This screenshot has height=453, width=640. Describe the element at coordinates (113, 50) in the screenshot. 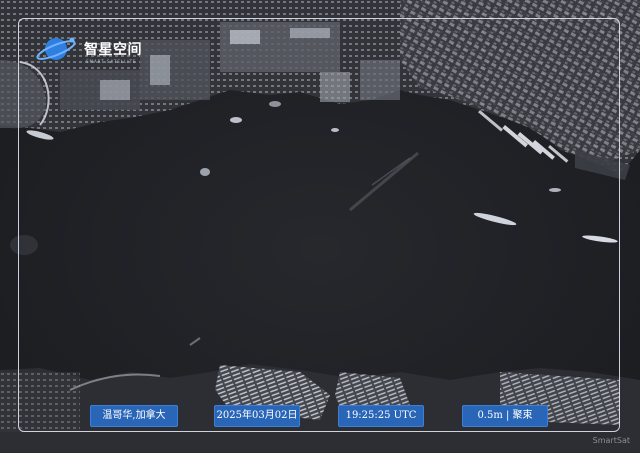

I see `brand-name: 智星空间` at that location.